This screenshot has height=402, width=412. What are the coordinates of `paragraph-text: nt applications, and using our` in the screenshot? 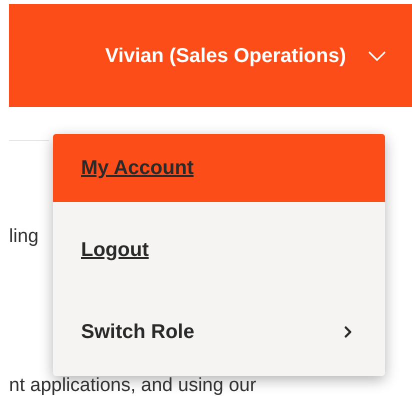 It's located at (133, 385).